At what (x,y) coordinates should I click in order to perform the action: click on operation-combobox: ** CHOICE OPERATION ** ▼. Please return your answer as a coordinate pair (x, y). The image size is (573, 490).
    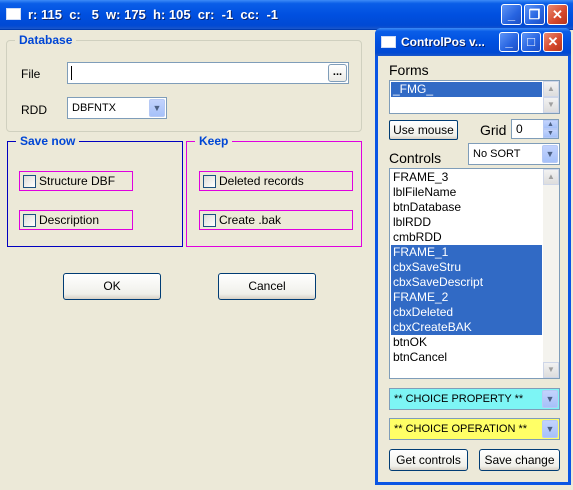
    Looking at the image, I should click on (474, 429).